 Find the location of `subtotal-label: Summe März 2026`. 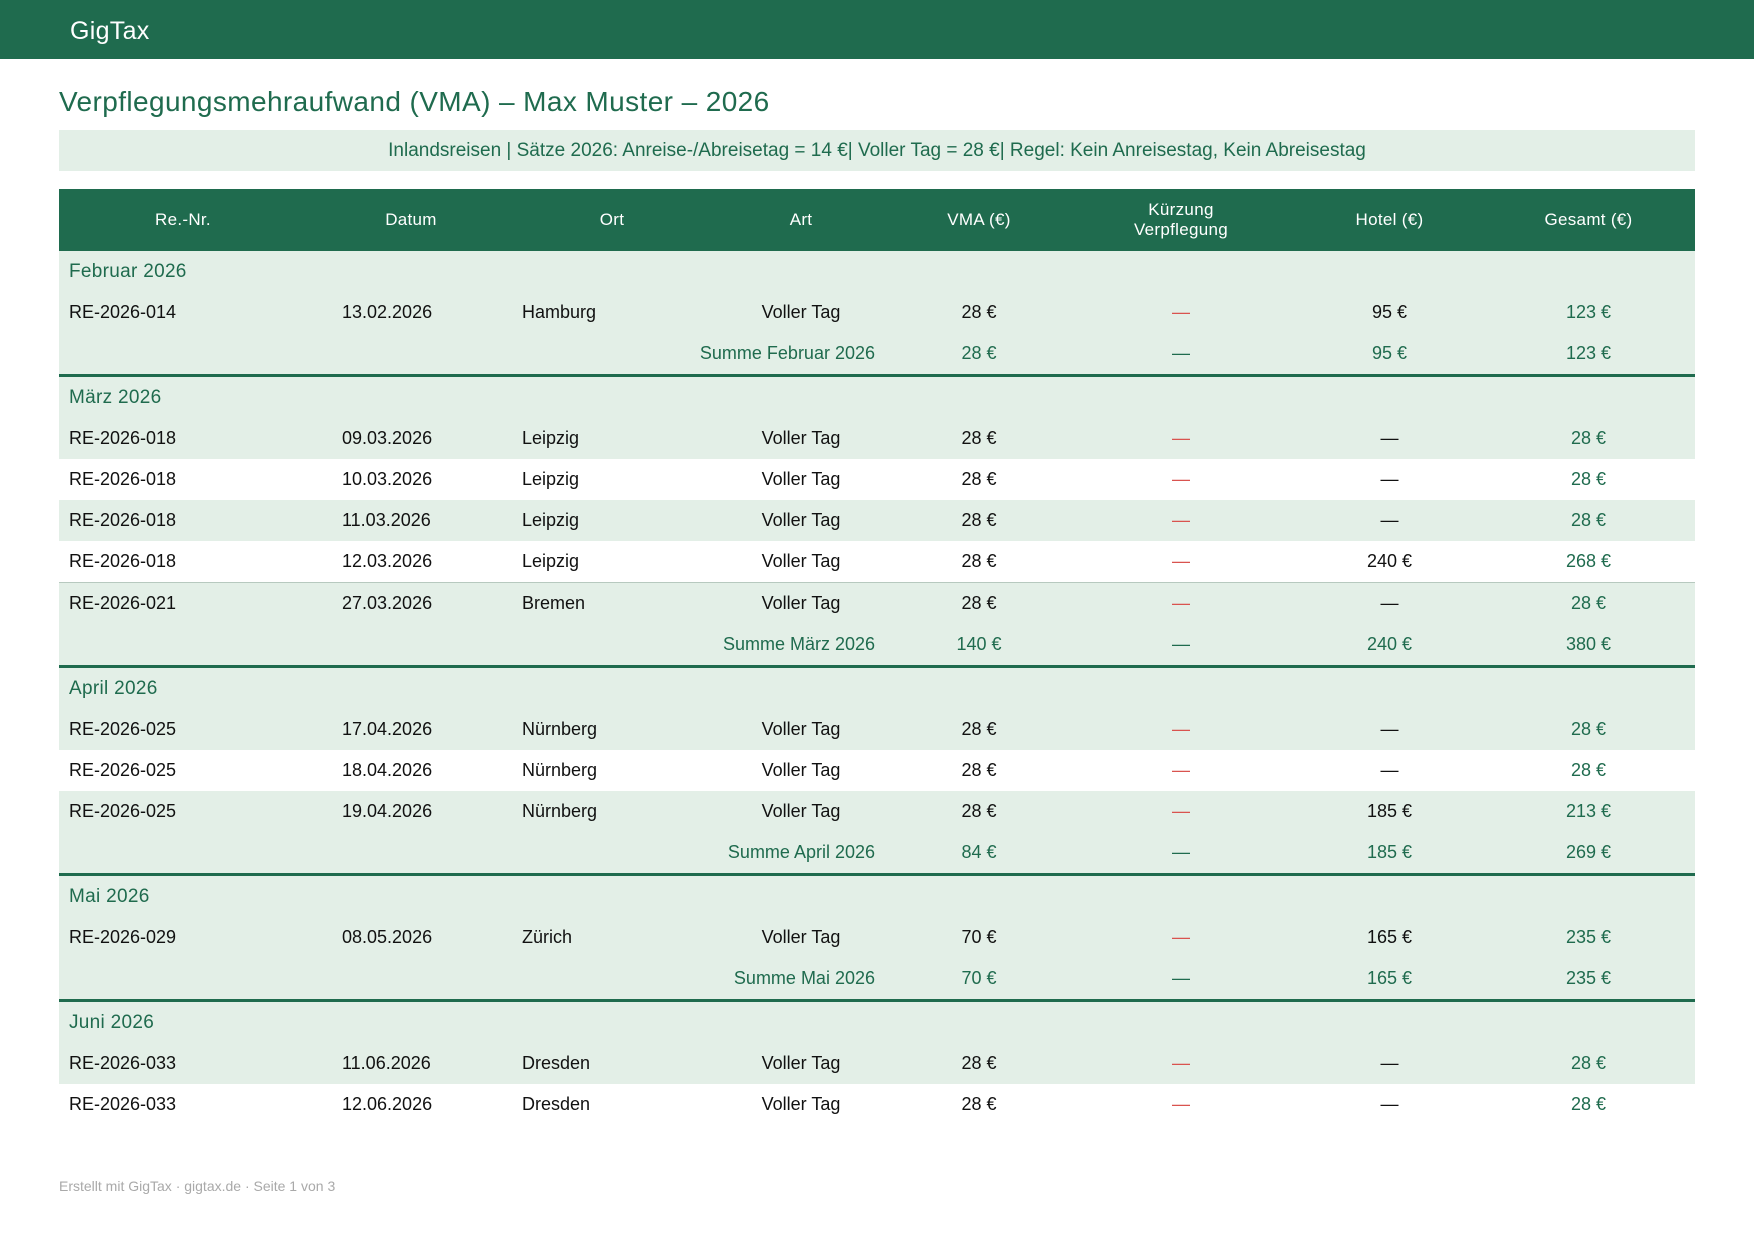

subtotal-label: Summe März 2026 is located at coordinates (476, 646).